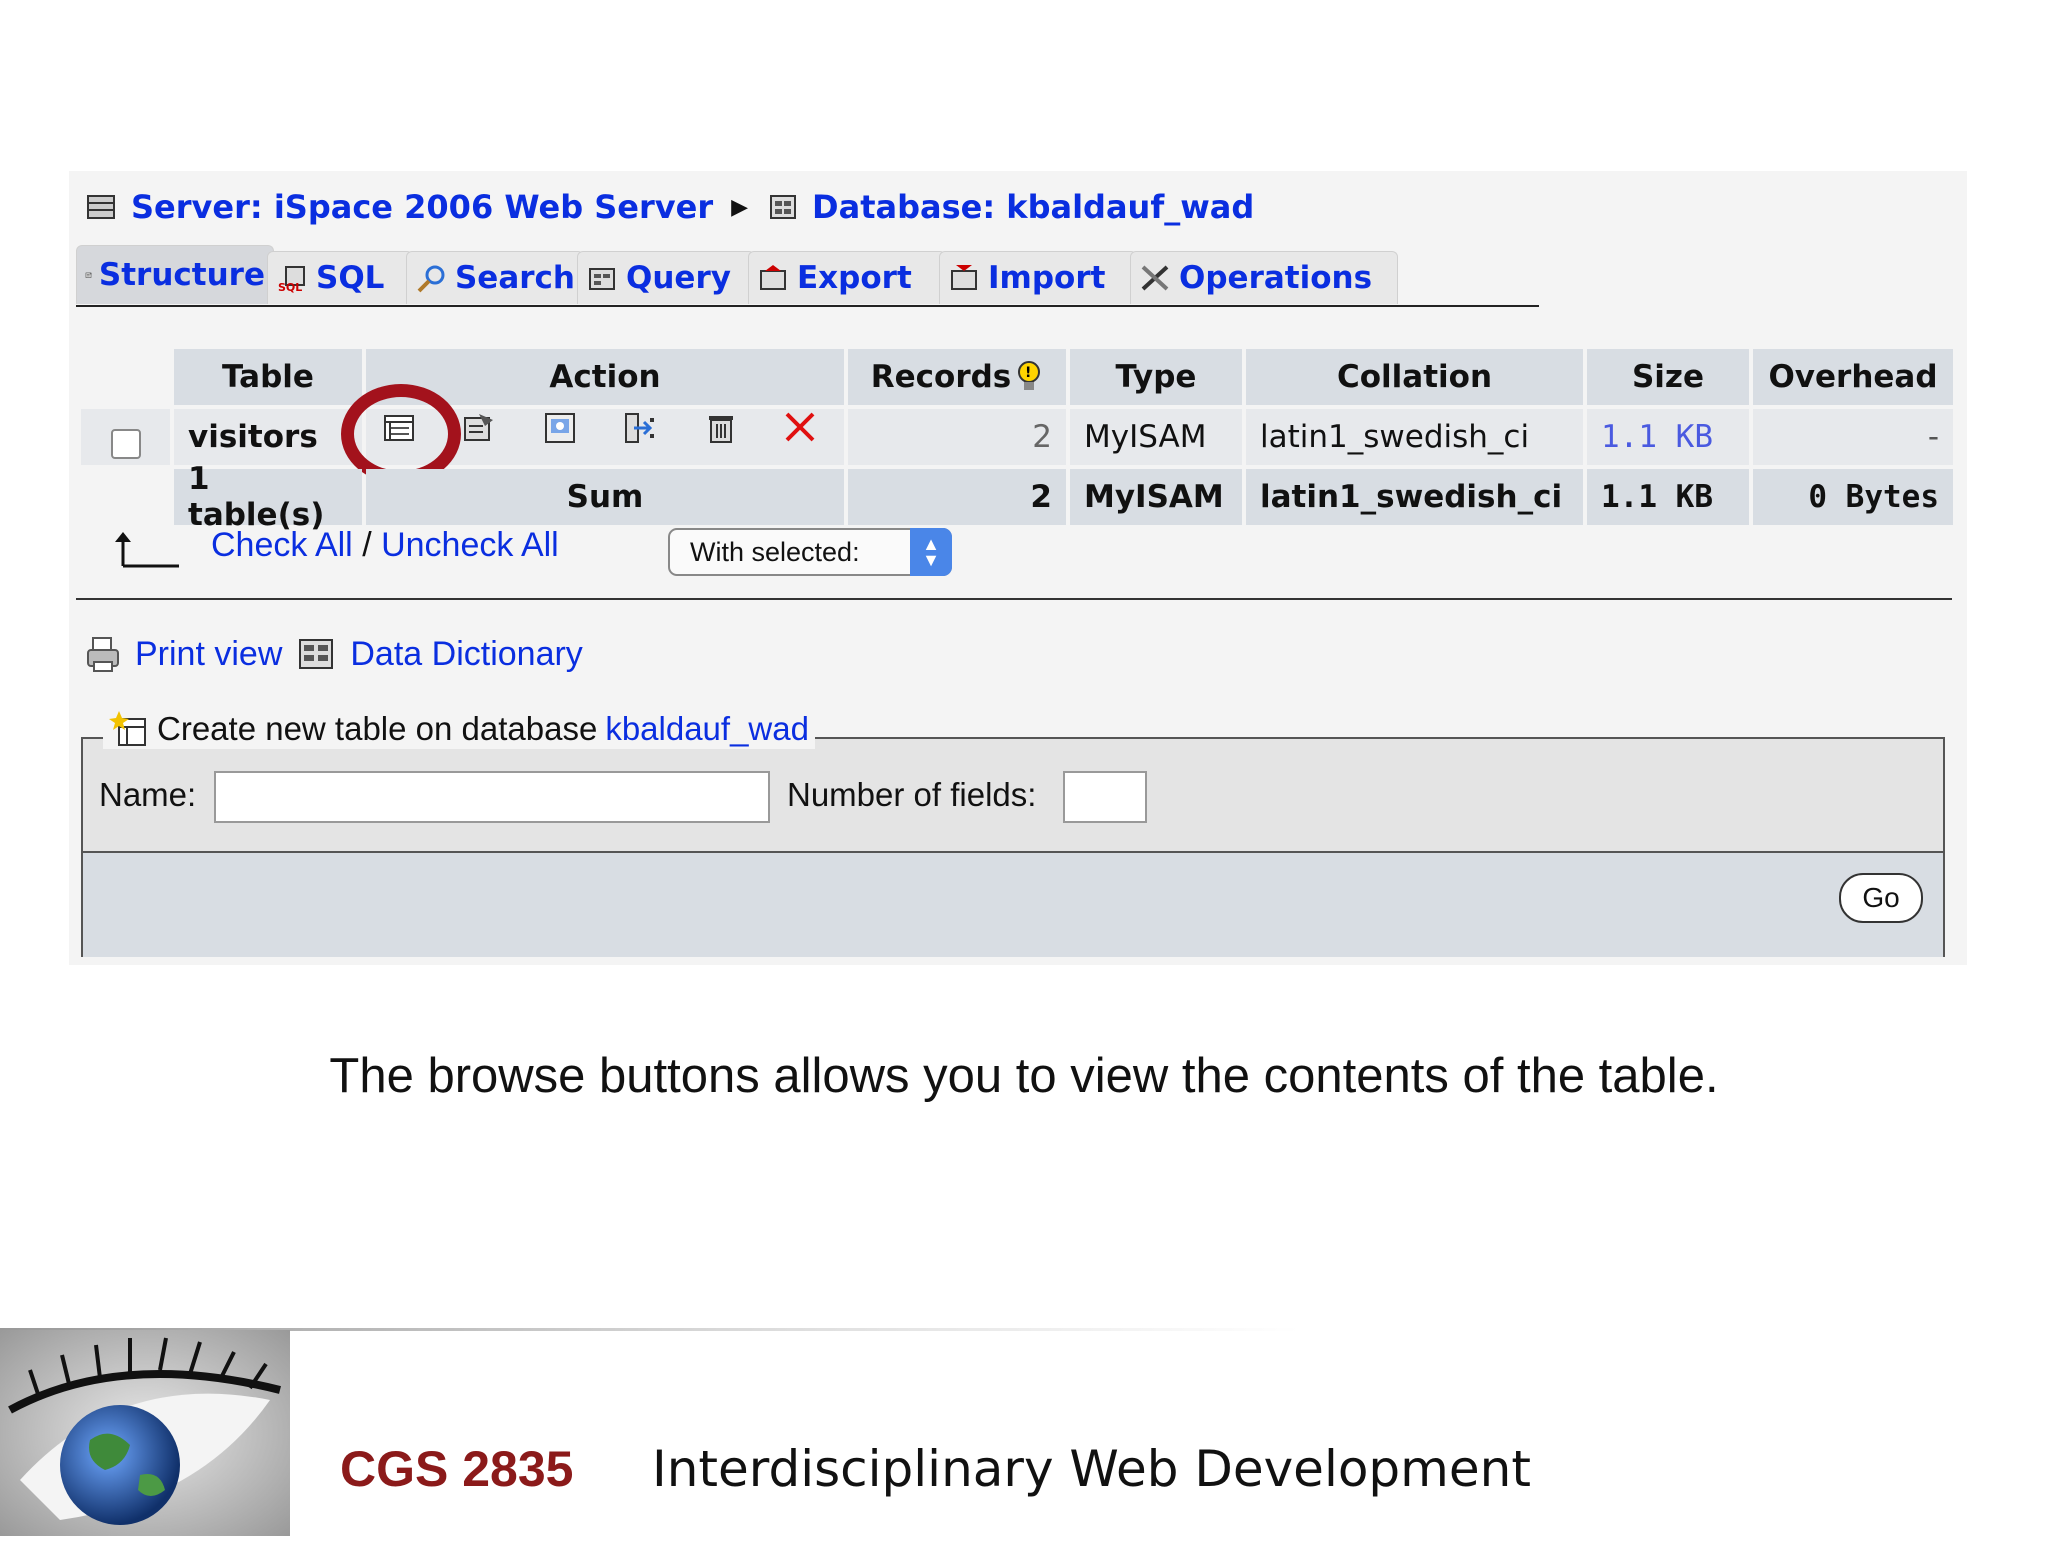  What do you see at coordinates (1414, 497) in the screenshot?
I see `sum-collation: latin1_swedish_ci` at bounding box center [1414, 497].